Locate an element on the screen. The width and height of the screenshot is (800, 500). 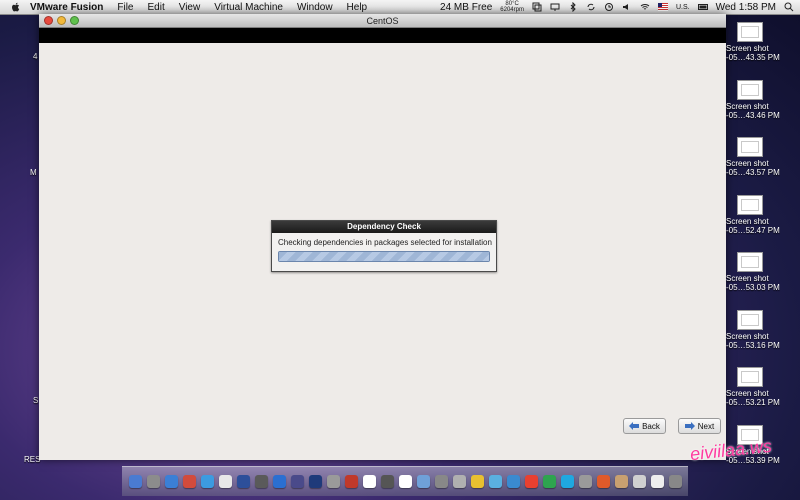
file-name-line2: -05…43.35 PM is located at coordinates (753, 57).